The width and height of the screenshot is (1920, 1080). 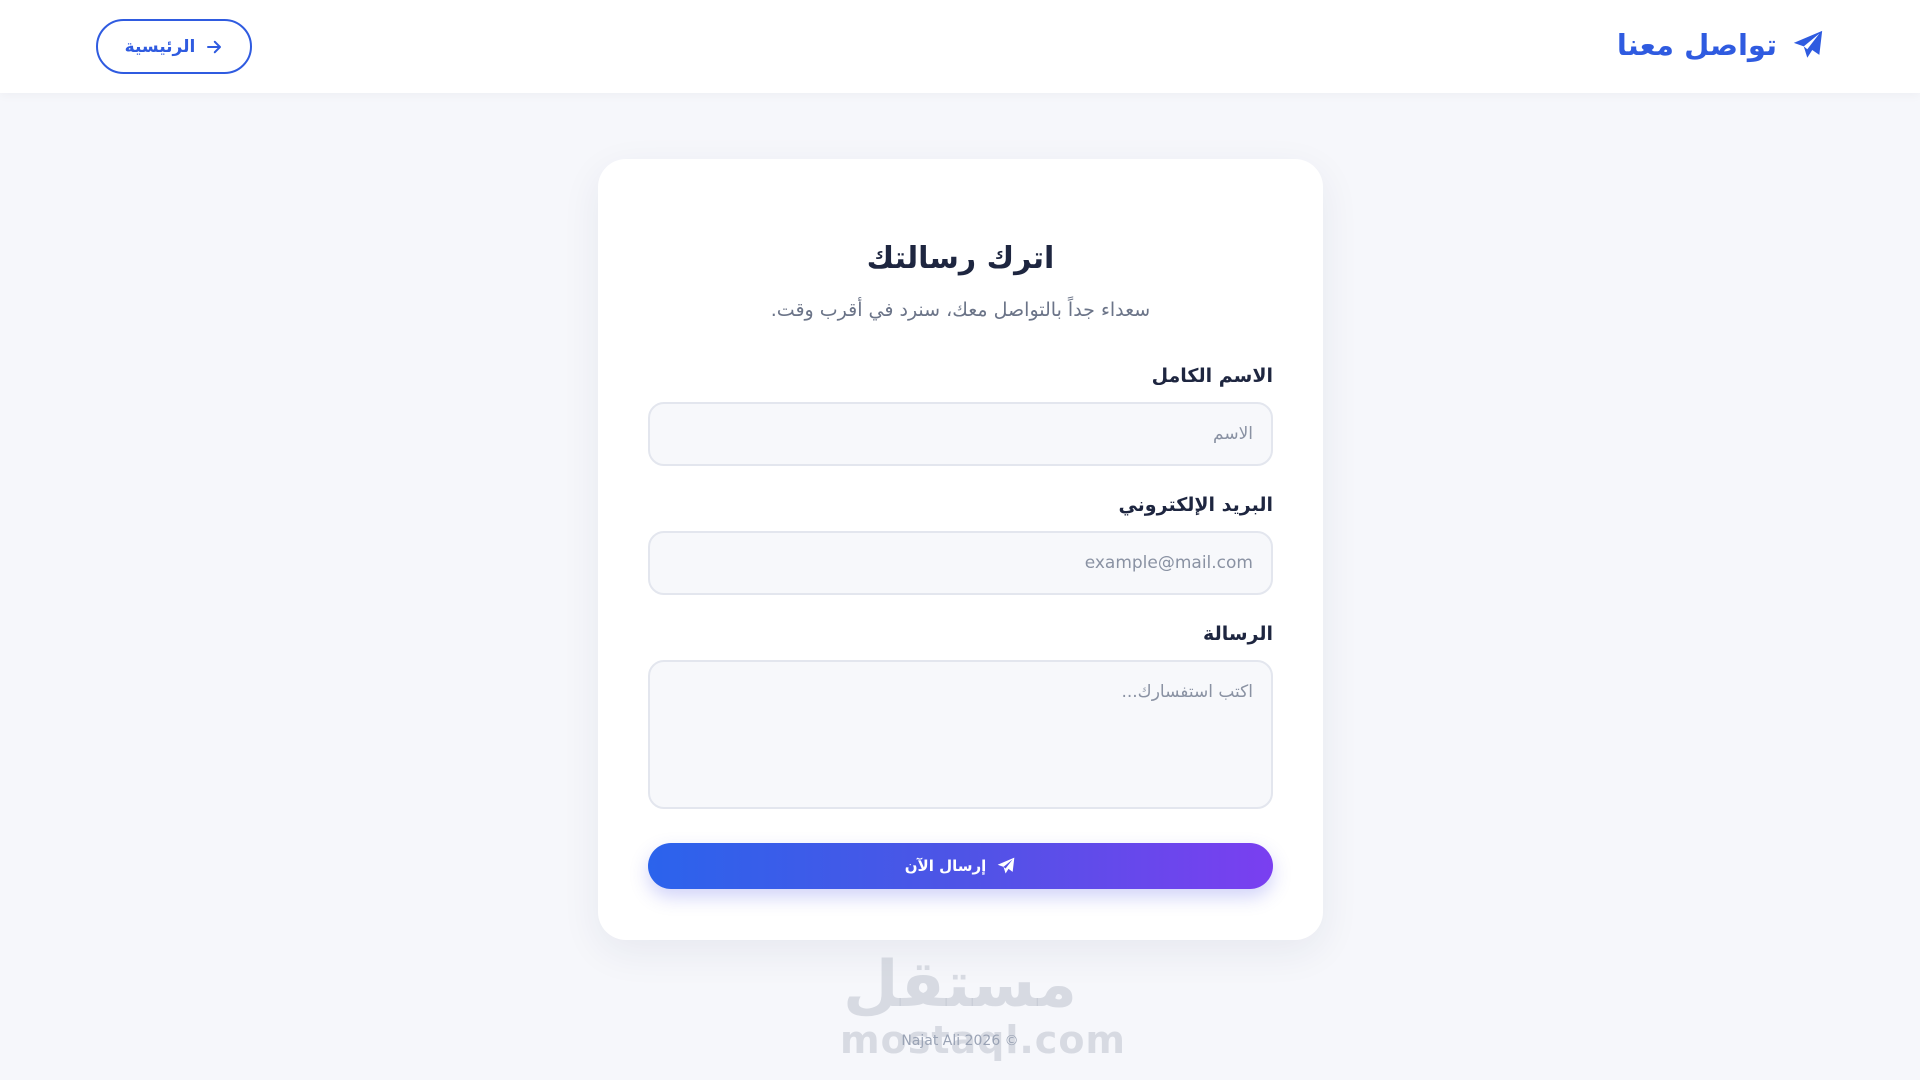 What do you see at coordinates (1212, 376) in the screenshot?
I see `name-label: الاسم الكامل` at bounding box center [1212, 376].